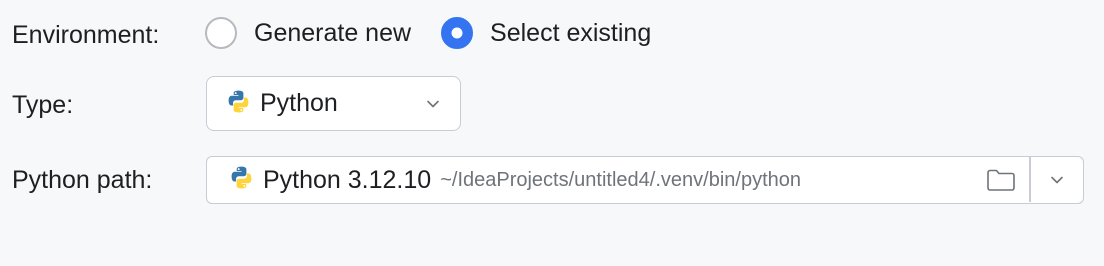 This screenshot has width=1104, height=266. Describe the element at coordinates (82, 180) in the screenshot. I see `python-path-label: Python path:` at that location.